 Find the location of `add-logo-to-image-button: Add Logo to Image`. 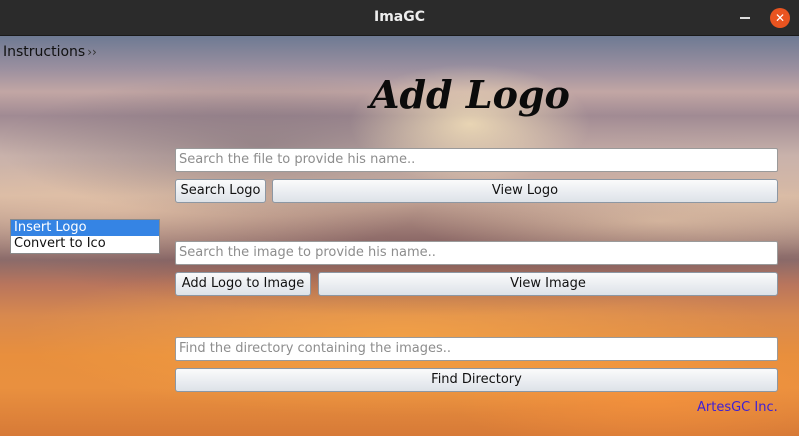

add-logo-to-image-button: Add Logo to Image is located at coordinates (243, 284).